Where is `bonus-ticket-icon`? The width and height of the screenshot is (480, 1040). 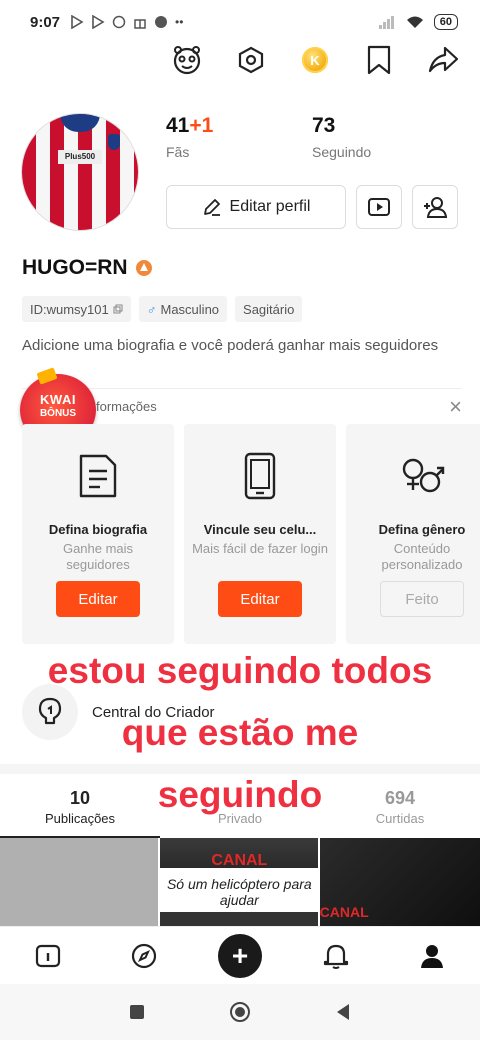
bonus-ticket-icon is located at coordinates (47, 376).